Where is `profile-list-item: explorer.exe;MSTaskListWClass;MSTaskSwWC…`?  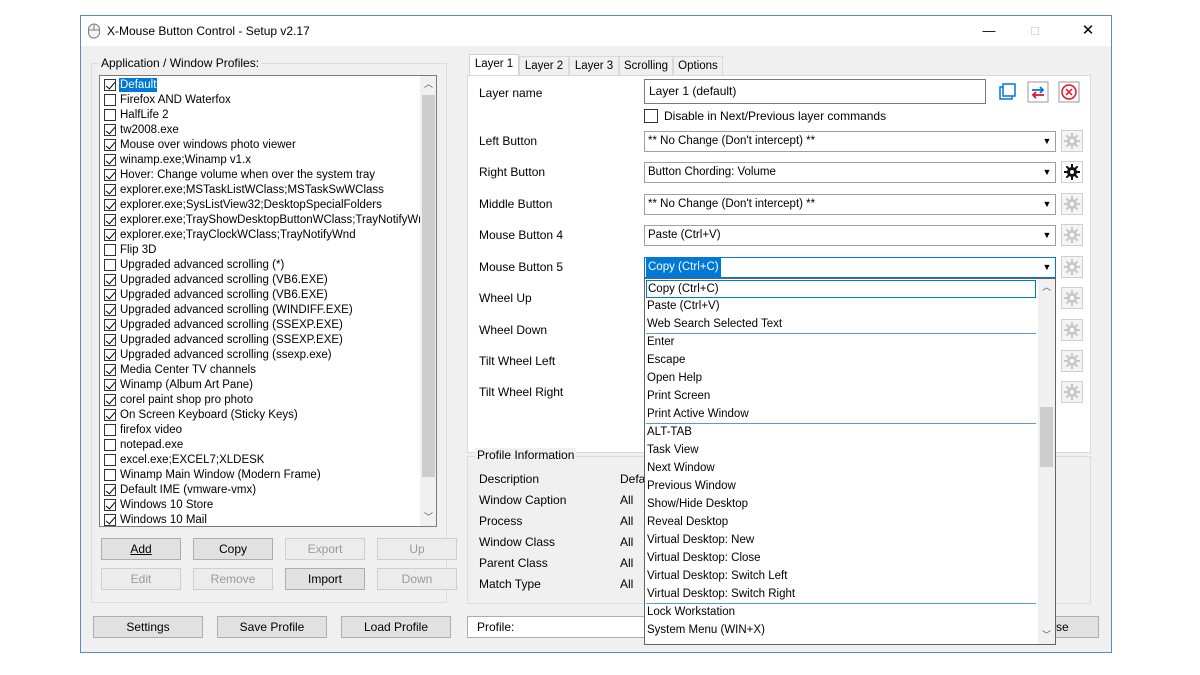
profile-list-item: explorer.exe;MSTaskListWClass;MSTaskSwWC… is located at coordinates (260, 190).